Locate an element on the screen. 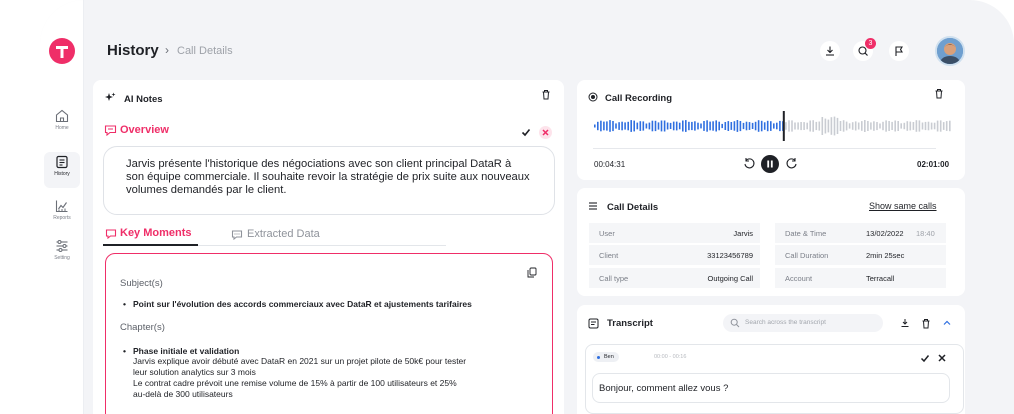 This screenshot has width=1014, height=414. detail-key: Call type is located at coordinates (614, 278).